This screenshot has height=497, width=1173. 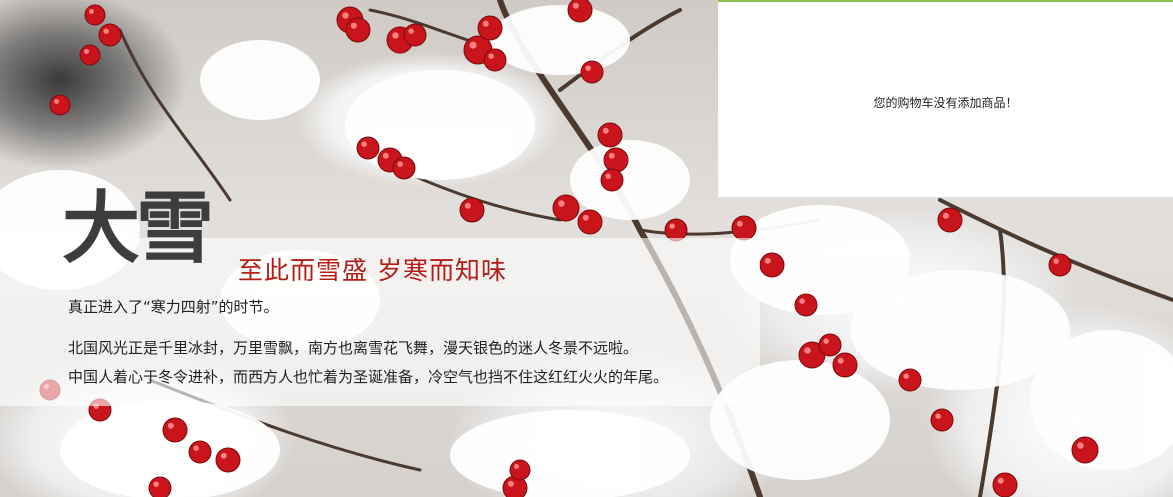 I want to click on hero-line-2: 北国风光正是千里冰封，万里雪飘，南方也离雪花飞舞，漫天银色的迷人冬景不远啦。, so click(x=353, y=348).